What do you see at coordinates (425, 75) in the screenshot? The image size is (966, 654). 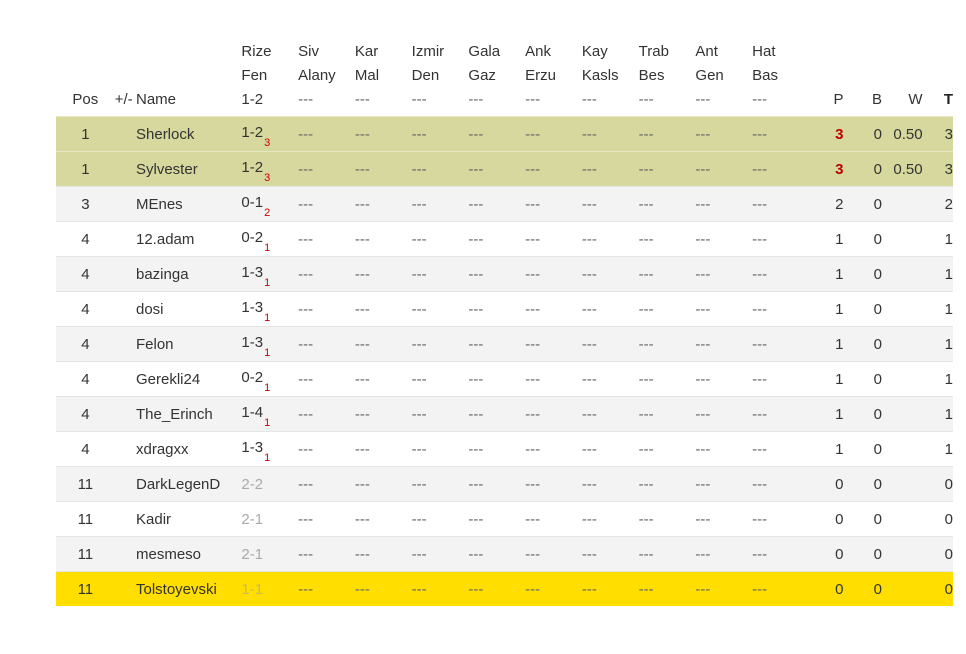 I see `game-4-away: Den` at bounding box center [425, 75].